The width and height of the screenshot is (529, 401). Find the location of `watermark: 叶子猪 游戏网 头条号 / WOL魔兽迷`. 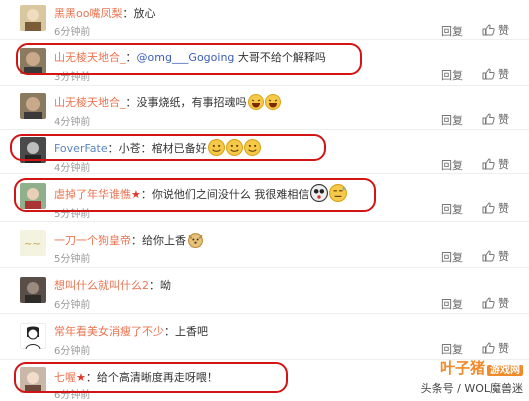

watermark: 叶子猪 游戏网 头条号 / WOL魔兽迷 is located at coordinates (472, 376).